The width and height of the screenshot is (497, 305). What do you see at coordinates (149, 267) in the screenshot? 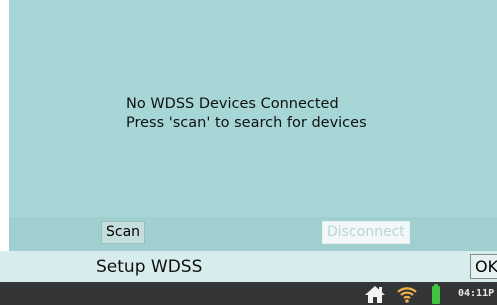
I see `page-title: Setup WDSS` at bounding box center [149, 267].